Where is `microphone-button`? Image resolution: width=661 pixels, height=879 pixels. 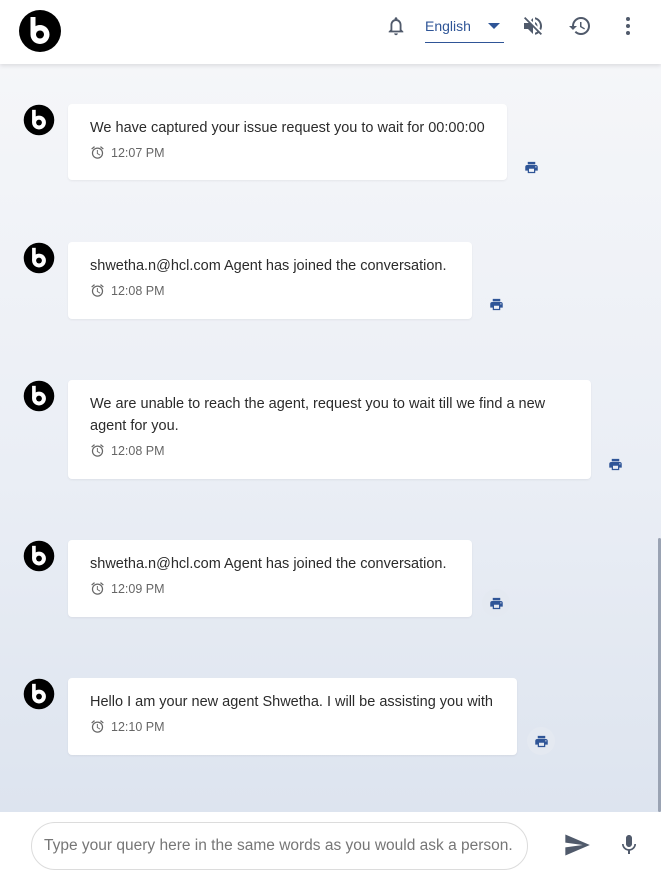 microphone-button is located at coordinates (629, 845).